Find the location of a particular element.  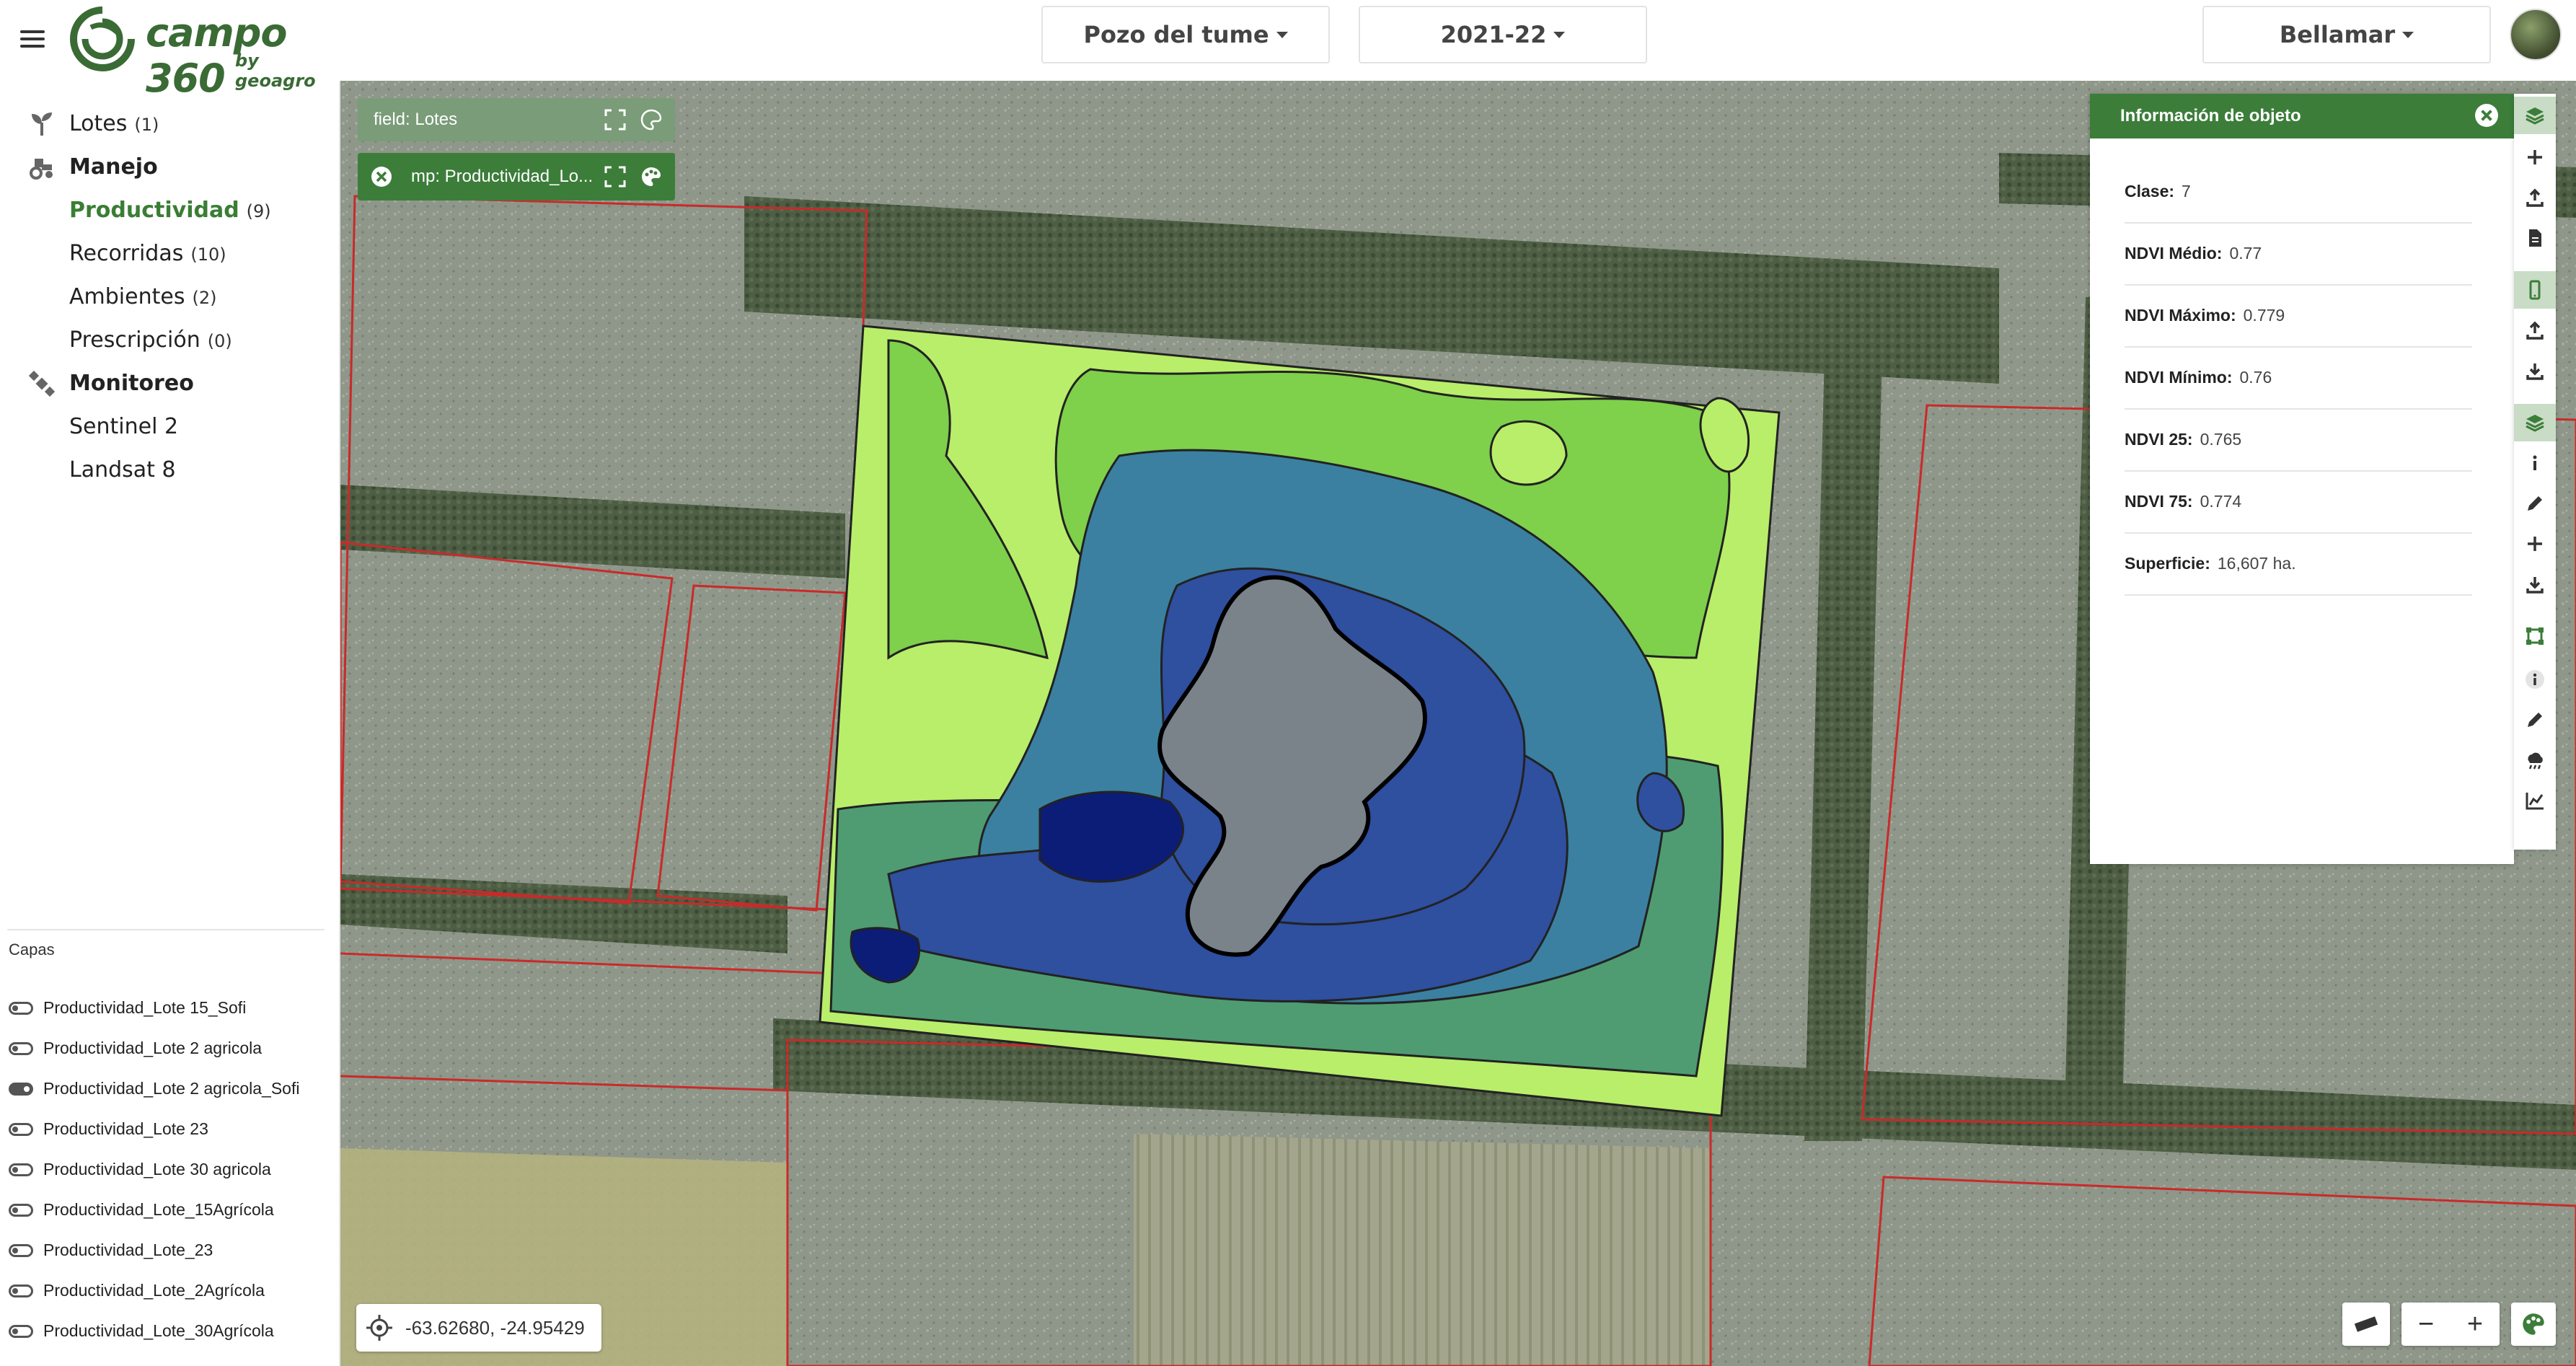

download-icon is located at coordinates (2535, 371).